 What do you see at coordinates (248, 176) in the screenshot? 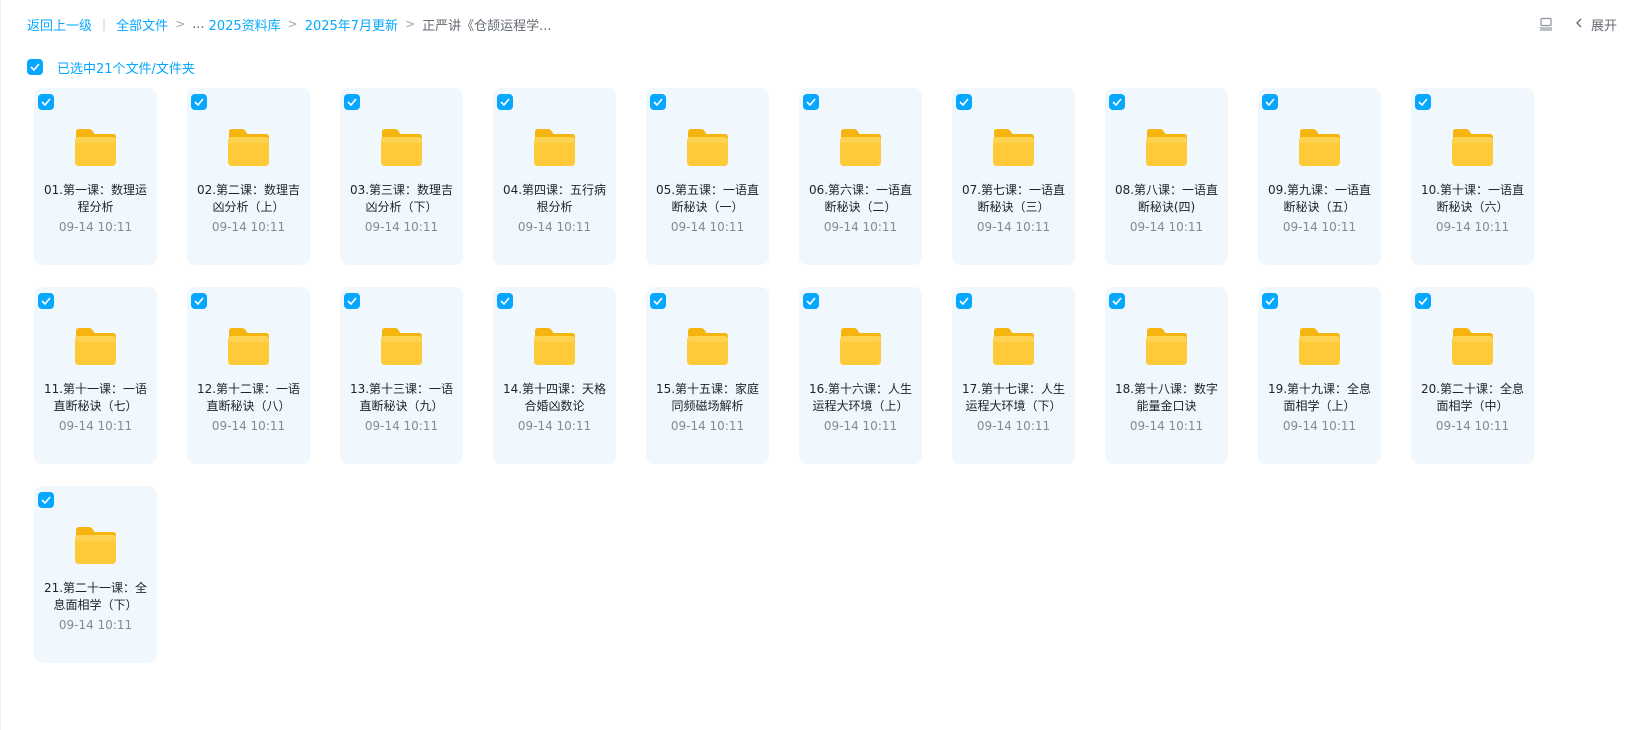
I see `folder-card: 02.第二课：数理吉凶分析（上） 09-14 10:11` at bounding box center [248, 176].